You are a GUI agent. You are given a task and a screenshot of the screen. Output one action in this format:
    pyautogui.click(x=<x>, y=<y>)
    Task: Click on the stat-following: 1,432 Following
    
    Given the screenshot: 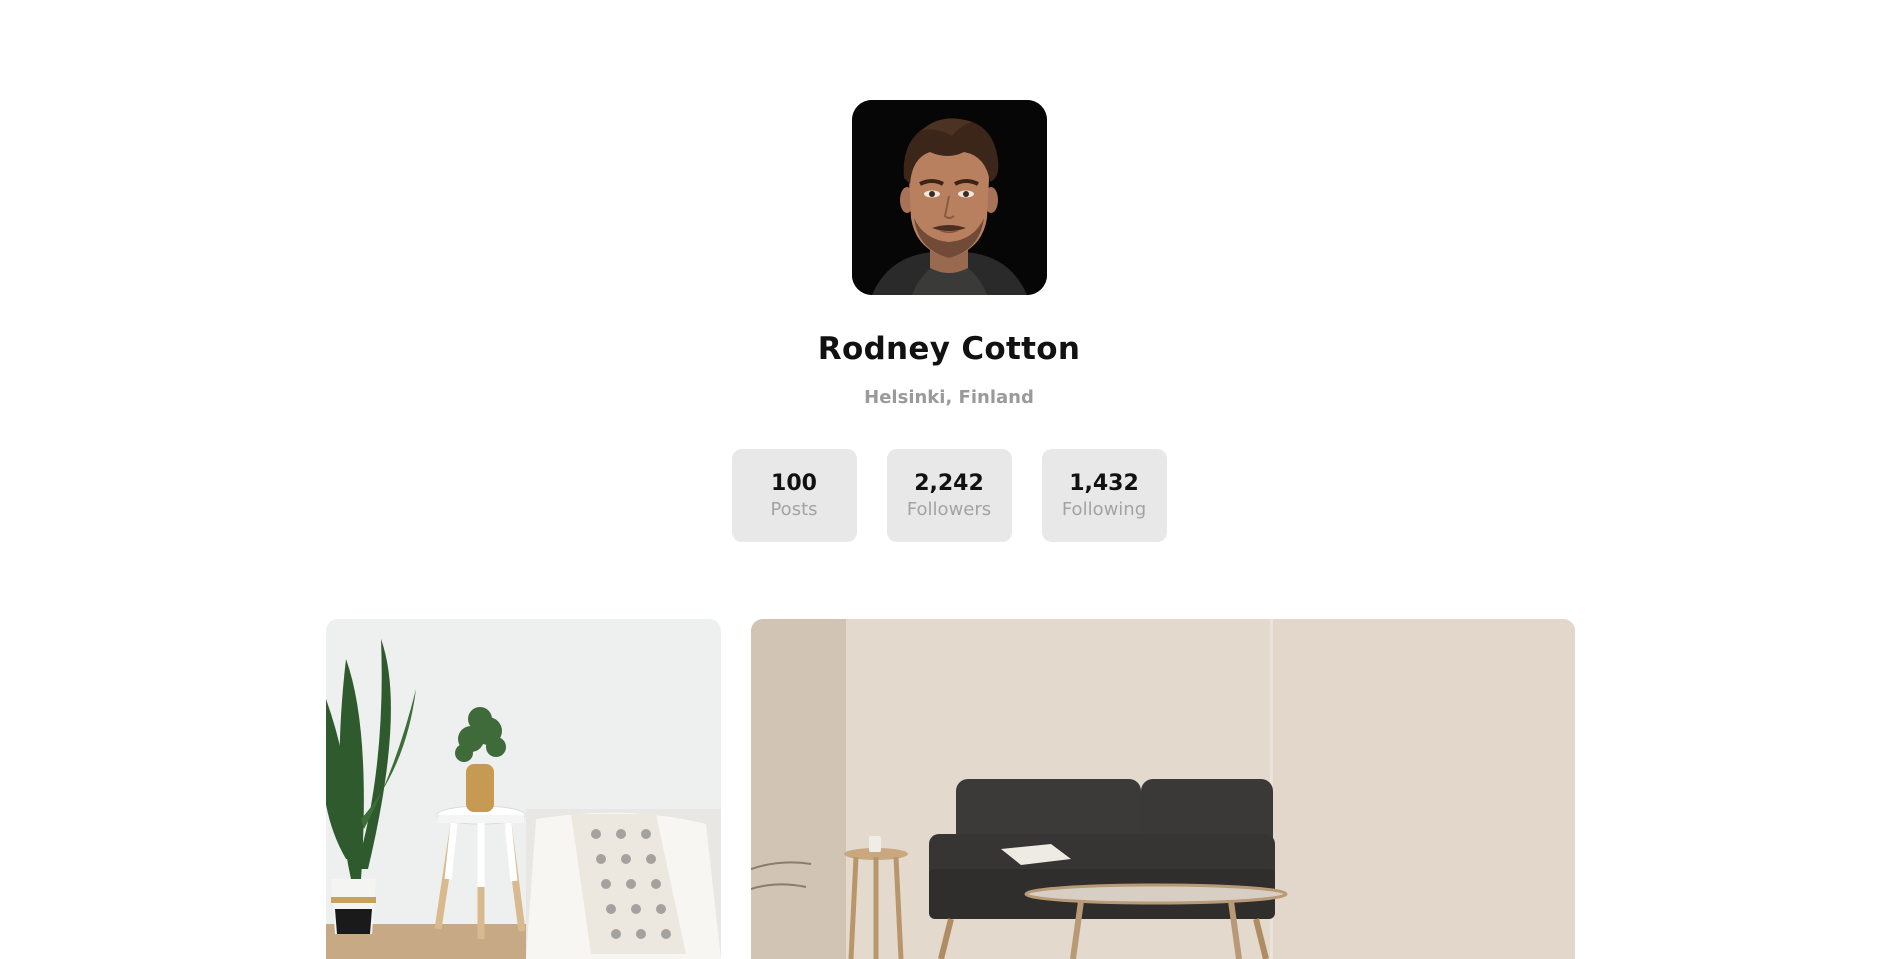 What is the action you would take?
    pyautogui.click(x=1104, y=495)
    